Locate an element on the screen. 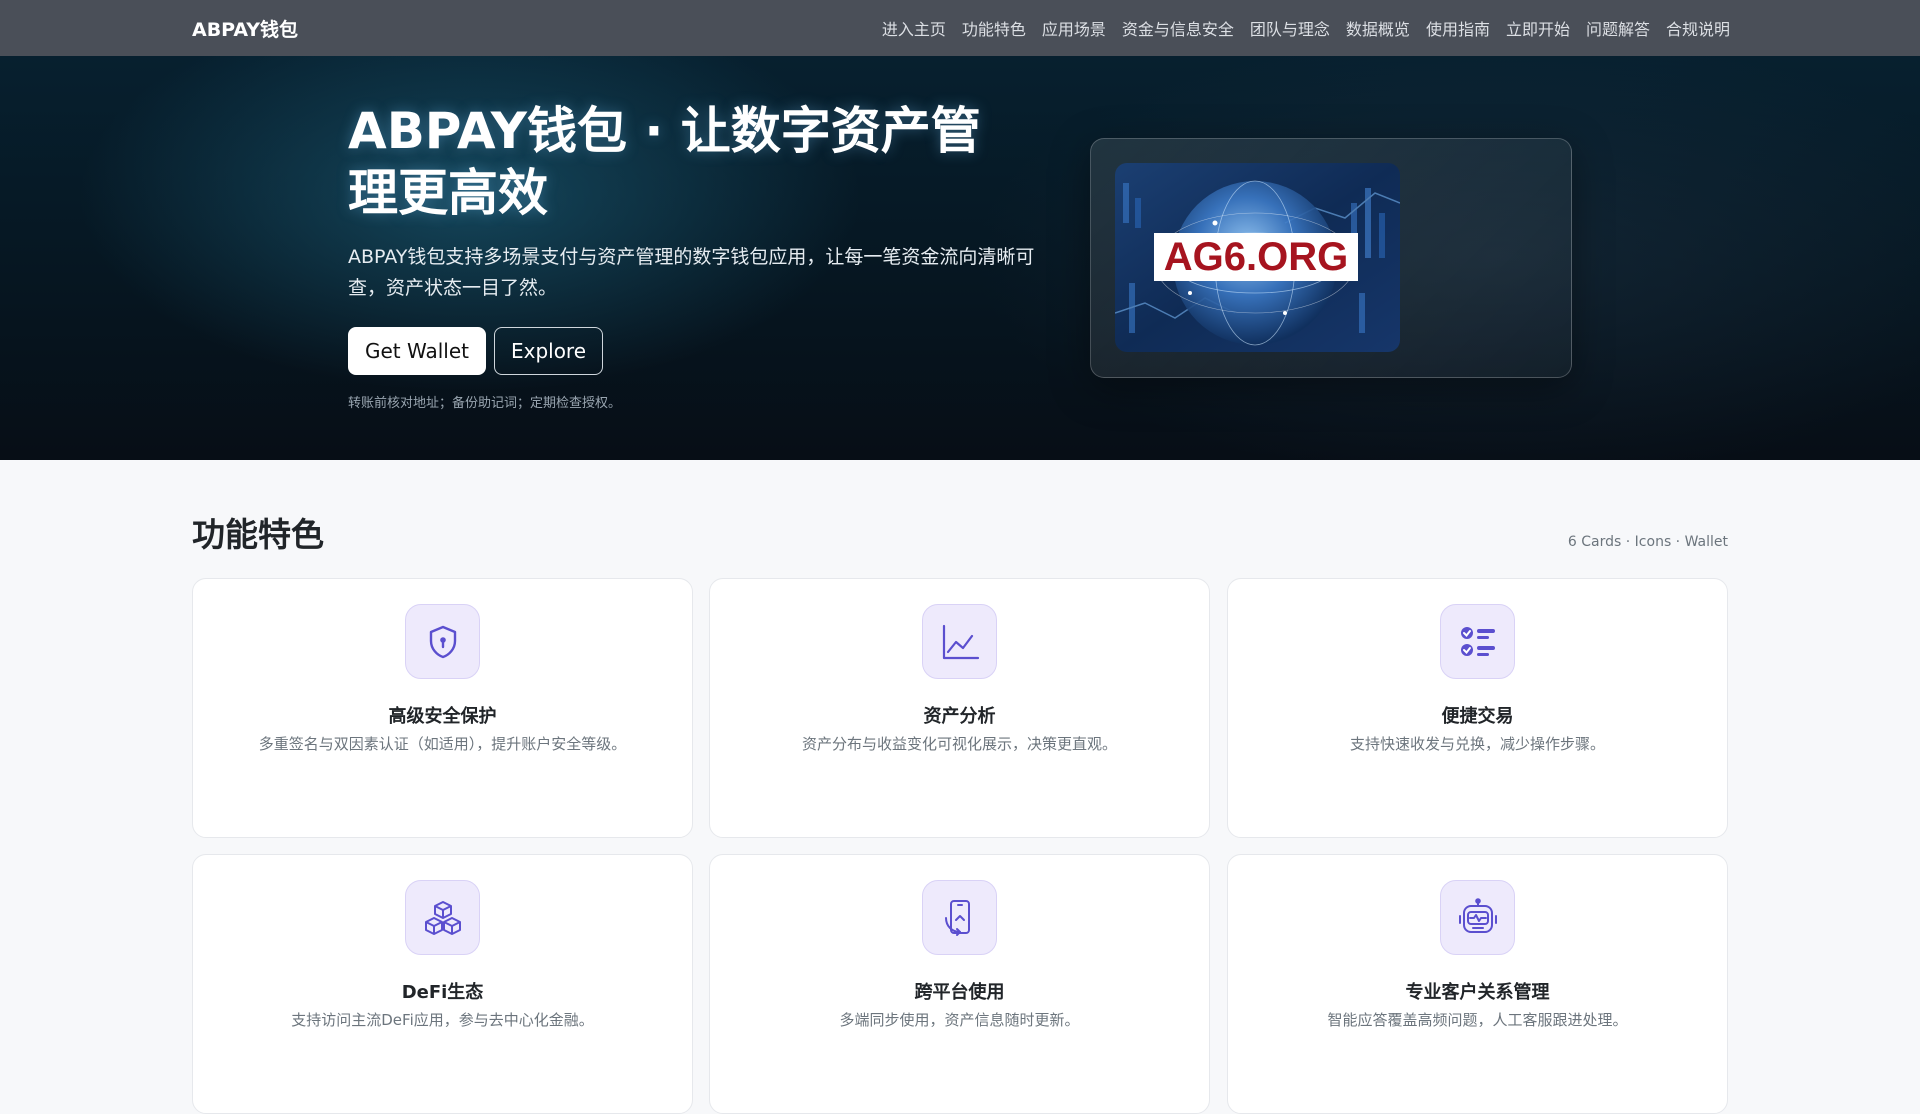  chart-line-icon is located at coordinates (959, 641).